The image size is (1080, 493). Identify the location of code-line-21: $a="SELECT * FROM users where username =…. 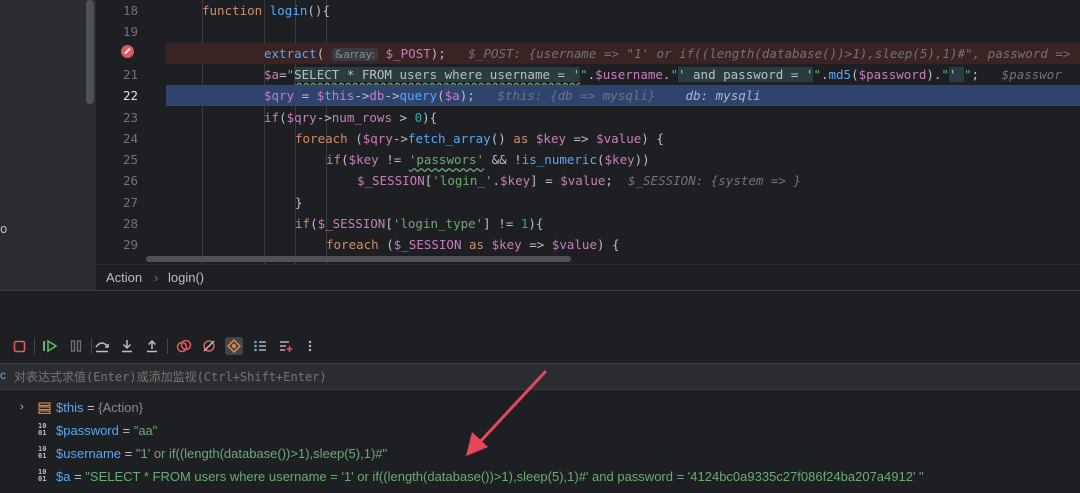
(623, 74).